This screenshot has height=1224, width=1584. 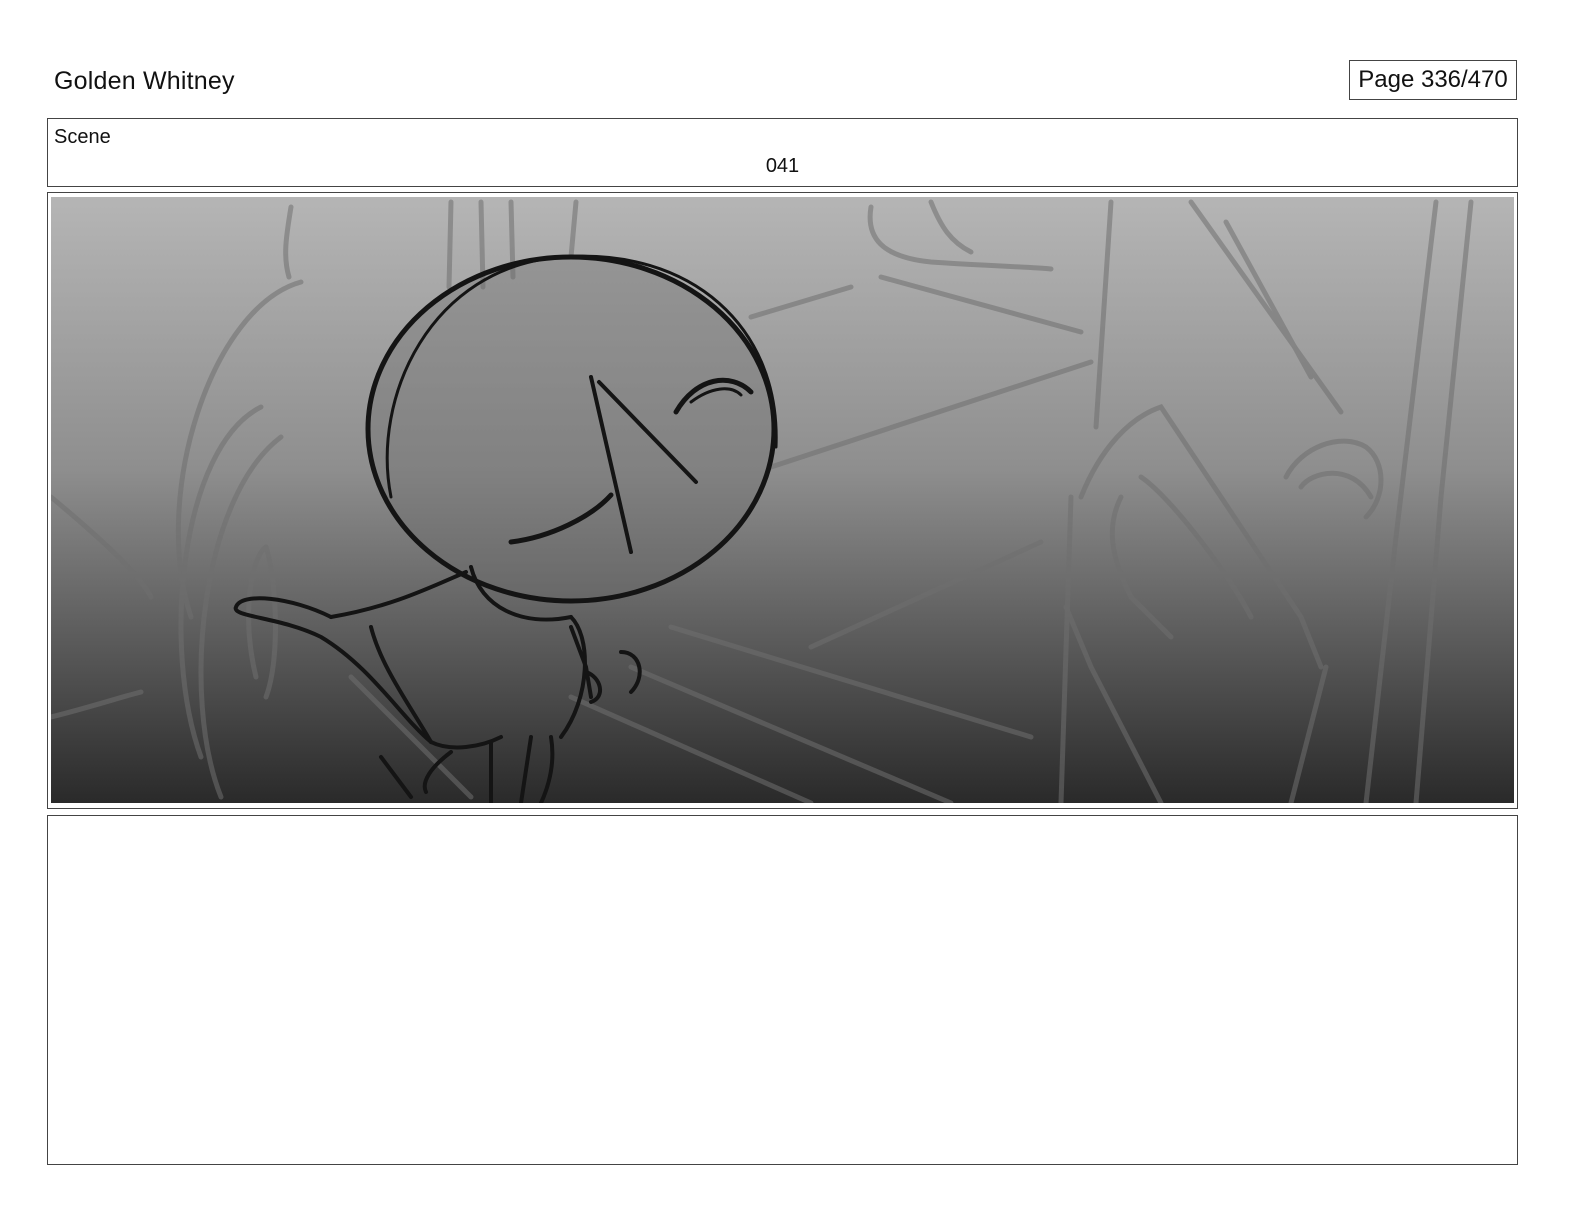 I want to click on scene-label: Scene, so click(x=82, y=137).